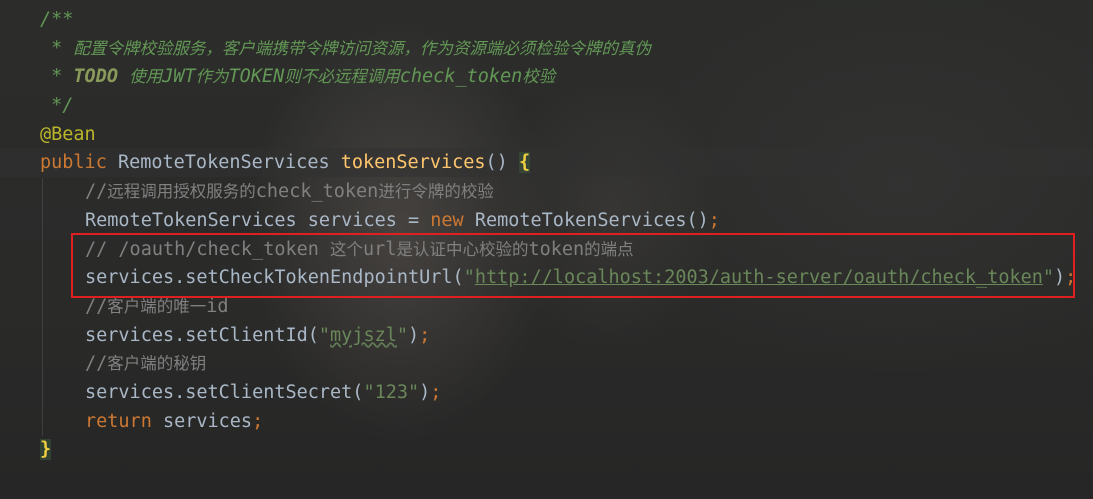  I want to click on code-line: services.setClientId("myjszl");, so click(546, 336).